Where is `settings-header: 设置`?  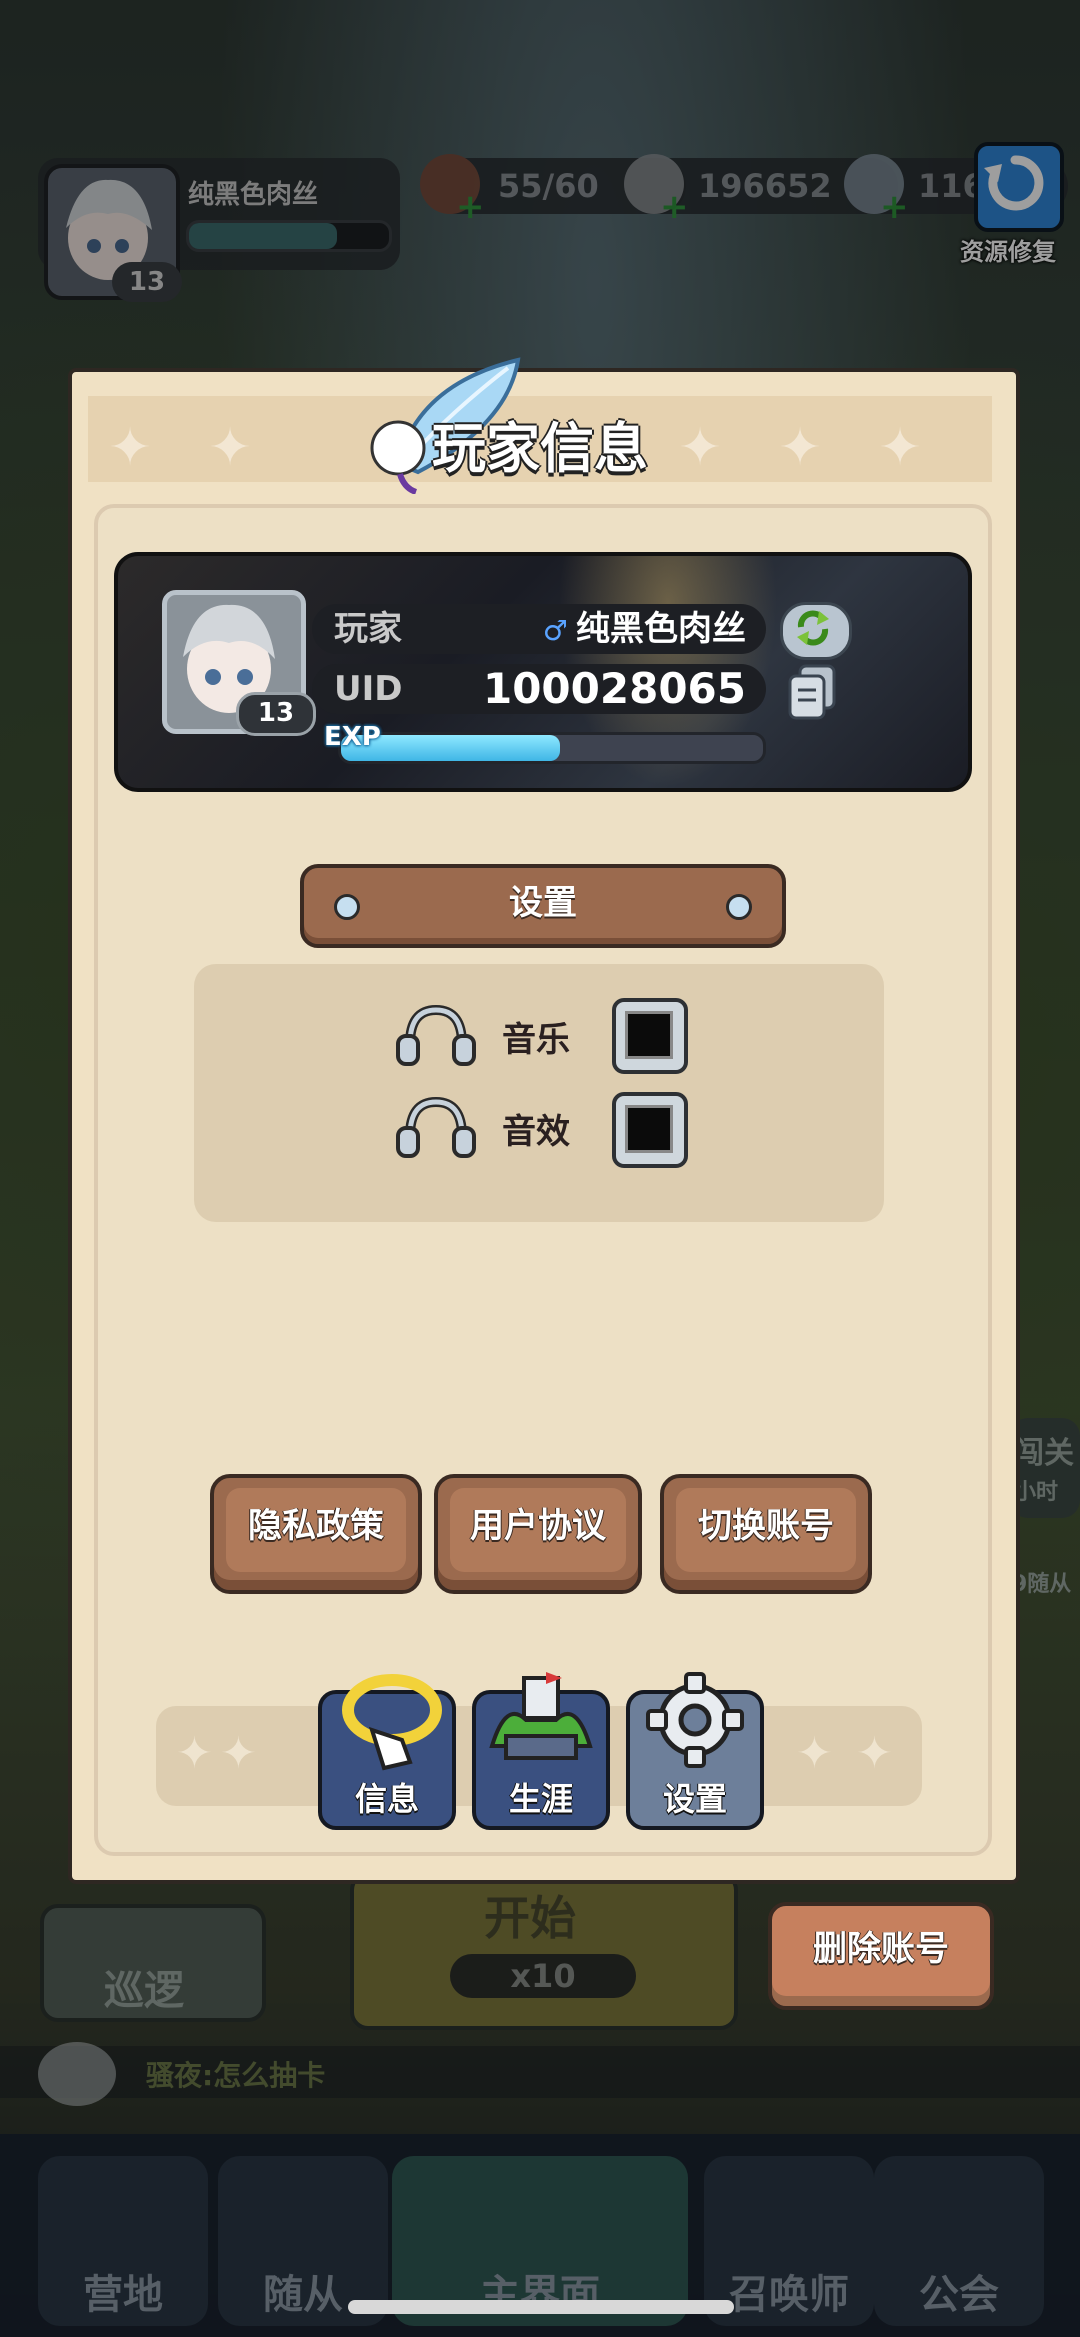 settings-header: 设置 is located at coordinates (543, 906).